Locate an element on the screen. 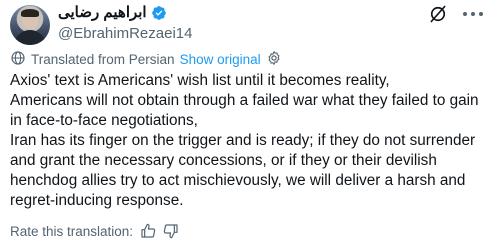 This screenshot has height=241, width=500. translation-bar: Translated from Persian Show original is located at coordinates (146, 59).